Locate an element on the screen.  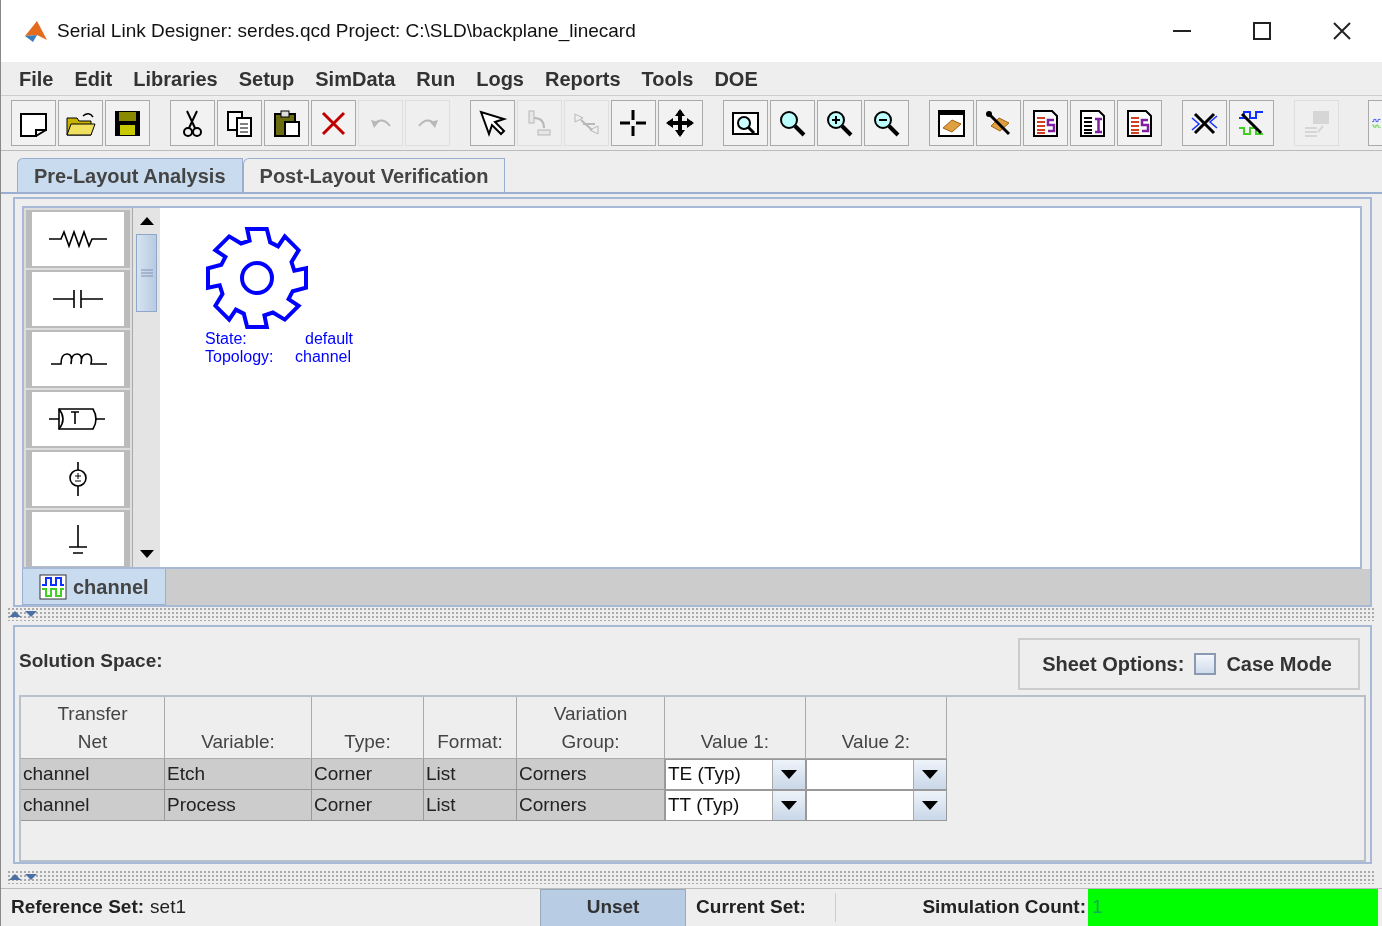
clipboard-icon is located at coordinates (286, 123).